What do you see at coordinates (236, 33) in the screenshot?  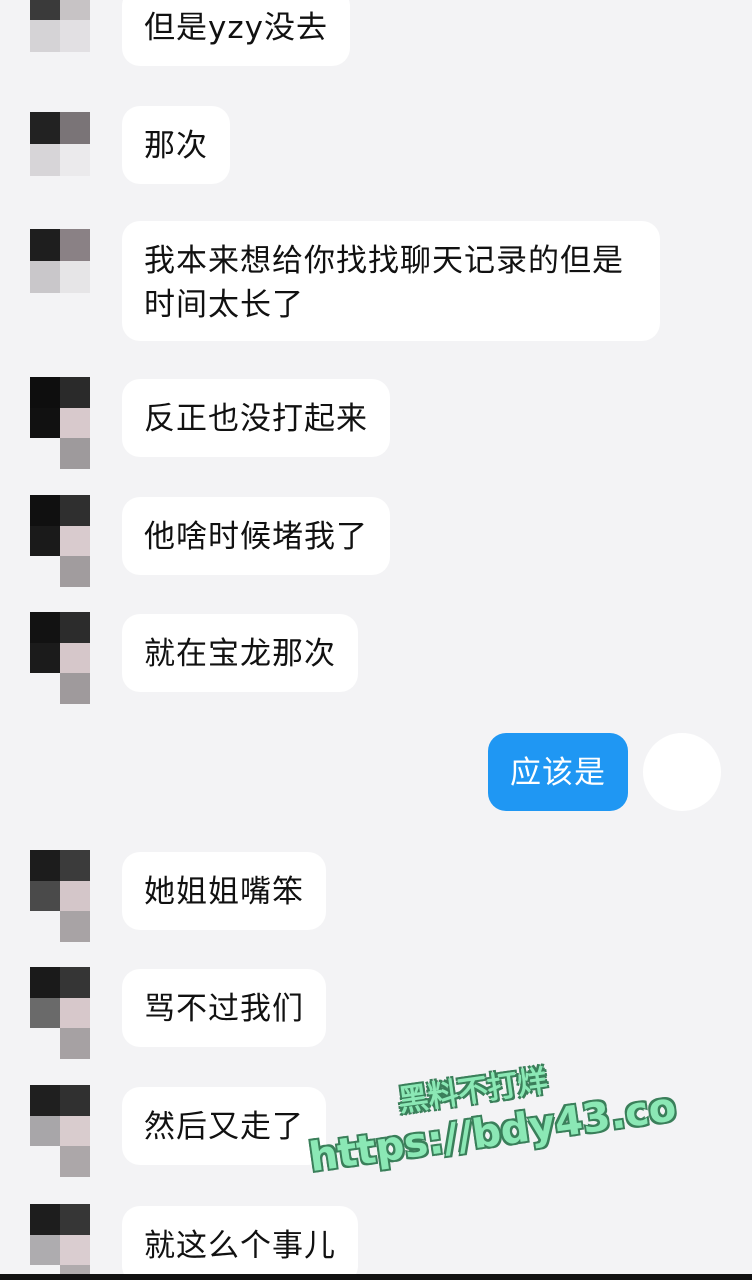 I see `message-bubble: 但是yzy没去` at bounding box center [236, 33].